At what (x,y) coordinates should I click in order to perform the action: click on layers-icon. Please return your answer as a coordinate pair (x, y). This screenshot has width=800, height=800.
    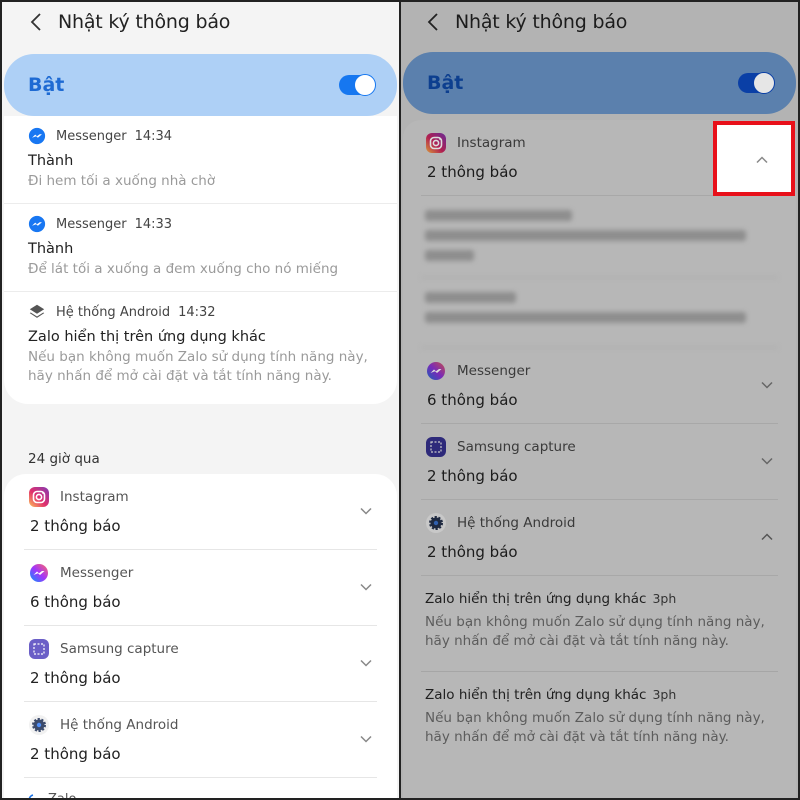
    Looking at the image, I should click on (37, 311).